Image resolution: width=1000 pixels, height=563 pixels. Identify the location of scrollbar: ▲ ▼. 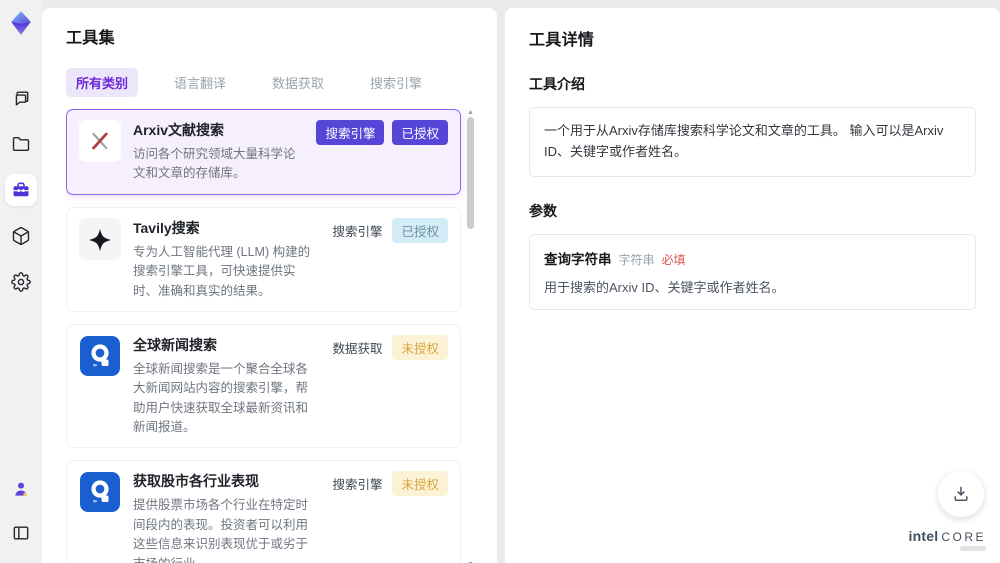
(470, 336).